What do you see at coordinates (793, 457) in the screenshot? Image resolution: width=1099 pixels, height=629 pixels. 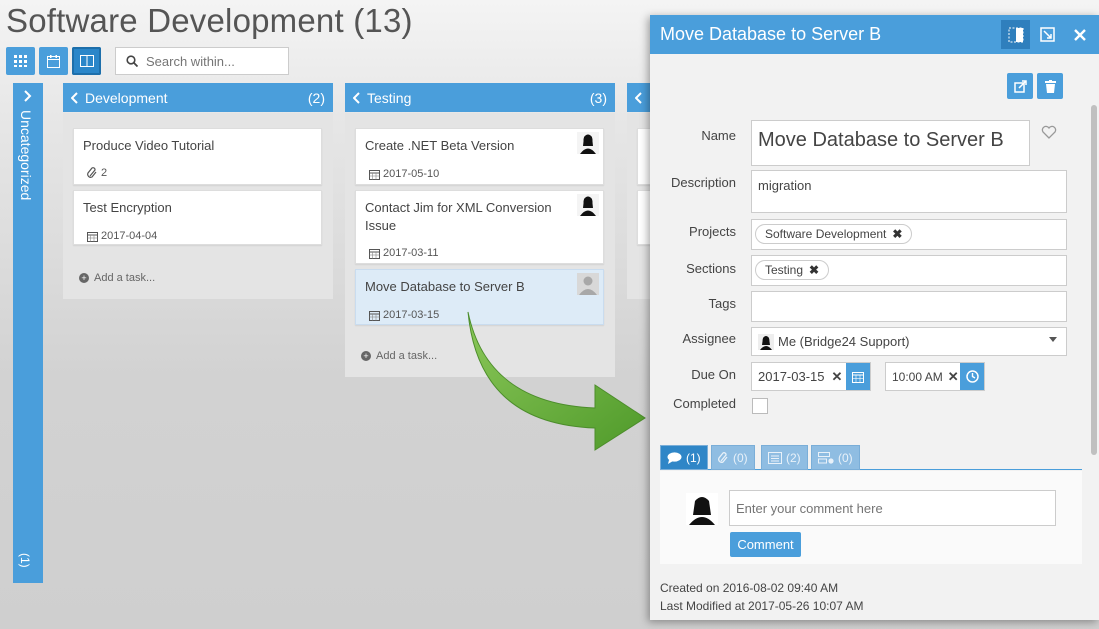 I see `tab-count: (2)` at bounding box center [793, 457].